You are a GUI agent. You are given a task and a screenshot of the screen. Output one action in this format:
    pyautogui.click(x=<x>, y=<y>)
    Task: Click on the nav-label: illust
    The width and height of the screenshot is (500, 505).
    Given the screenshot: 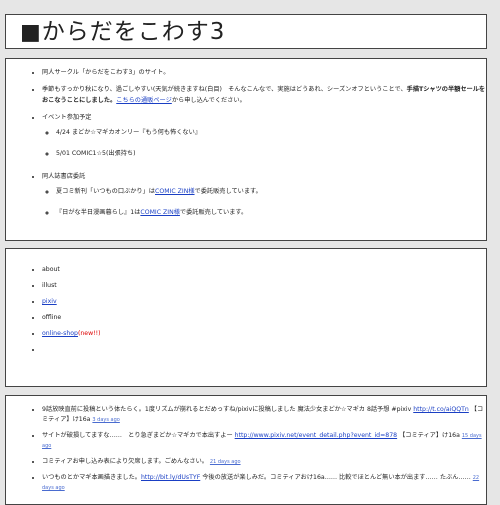 What is the action you would take?
    pyautogui.click(x=49, y=285)
    